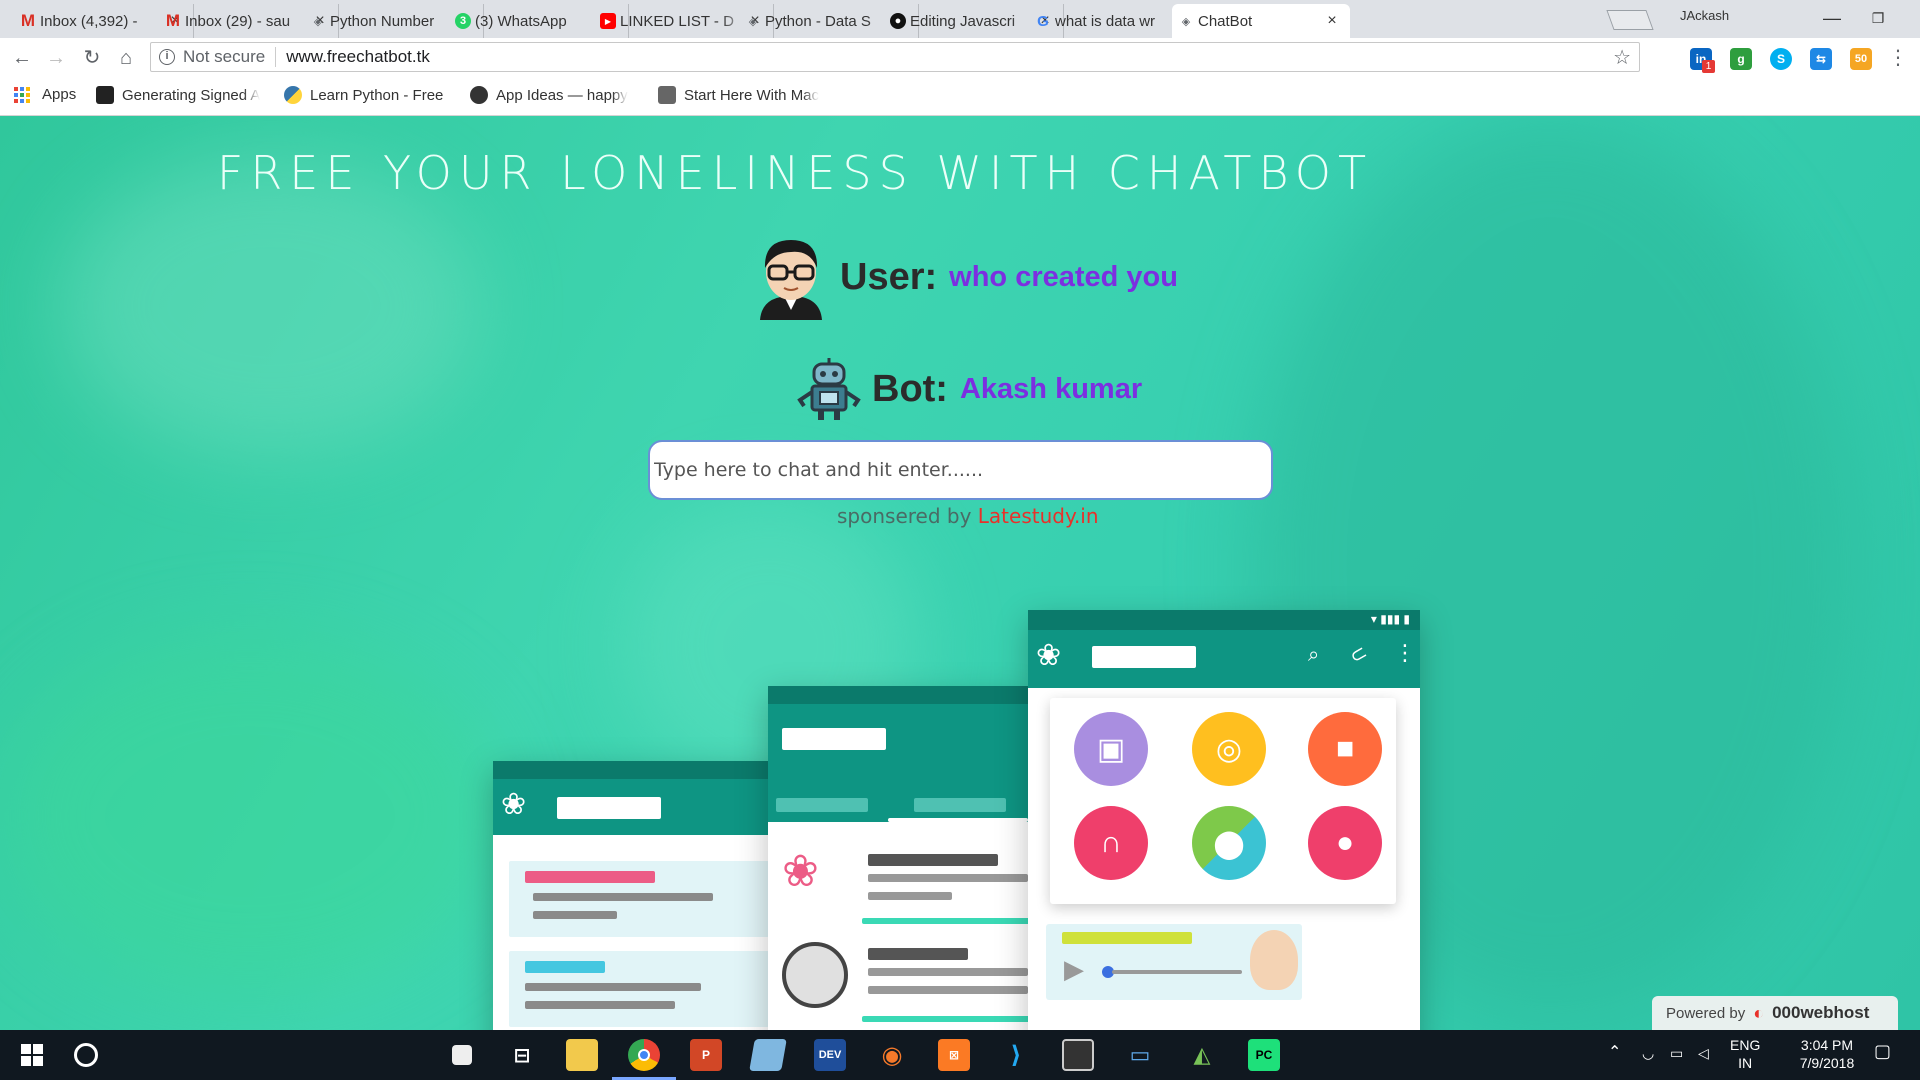 The width and height of the screenshot is (1920, 1080). I want to click on reload-button: ↻, so click(92, 58).